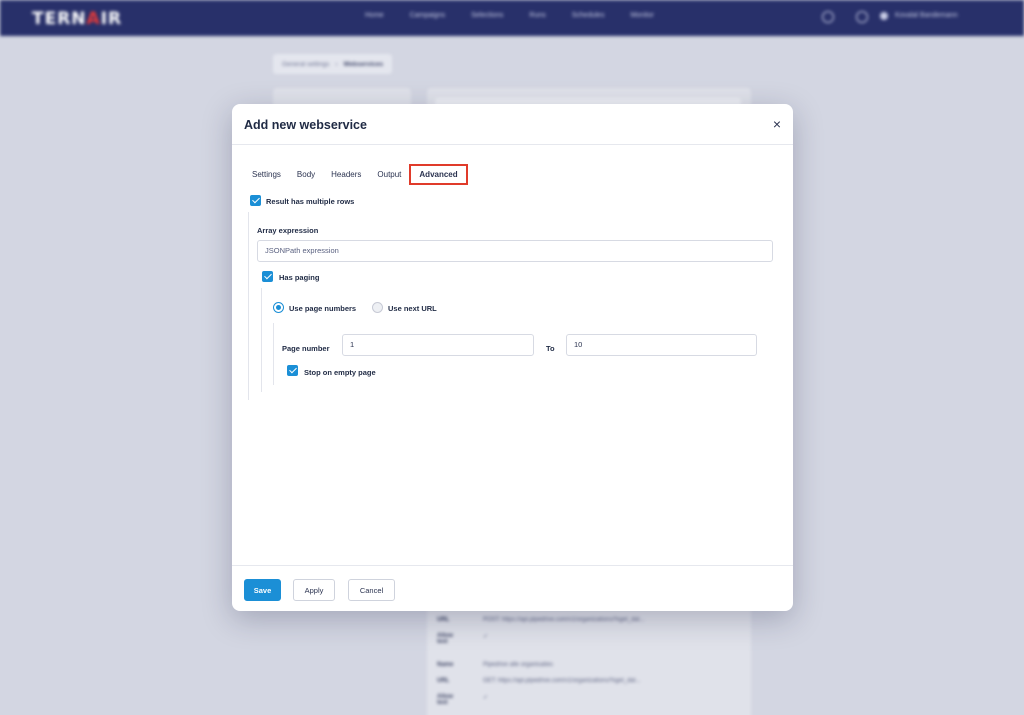 The width and height of the screenshot is (1024, 715). I want to click on user-icon, so click(884, 16).